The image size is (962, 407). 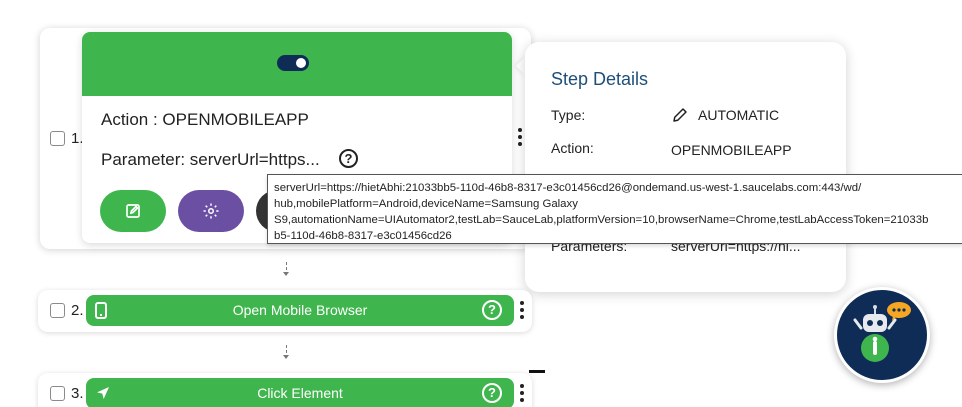 What do you see at coordinates (57, 310) in the screenshot?
I see `step-2-checkbox` at bounding box center [57, 310].